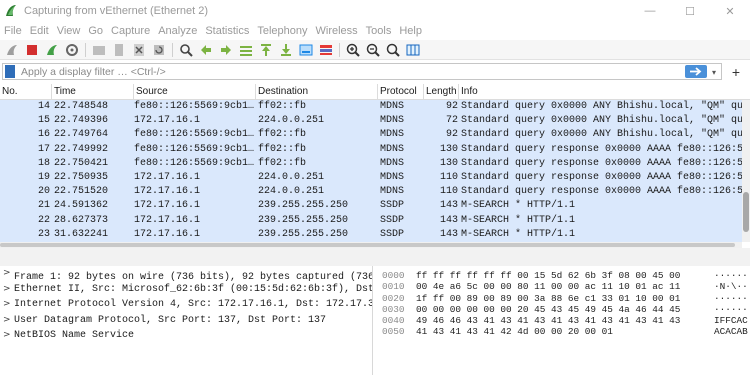 This screenshot has width=750, height=375. I want to click on bytes-offset: 0010, so click(393, 287).